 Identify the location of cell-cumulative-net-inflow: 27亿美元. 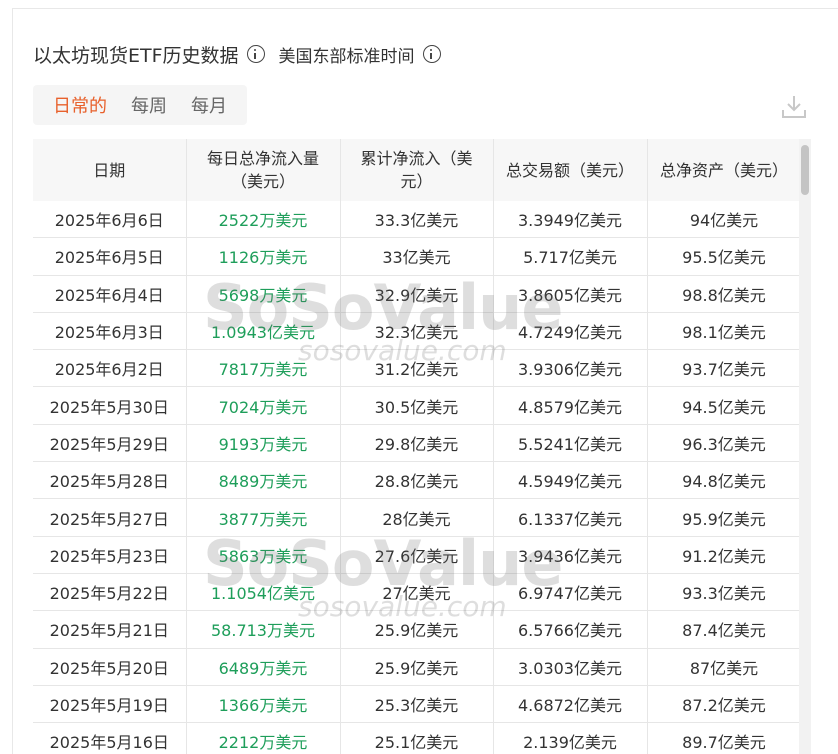
(417, 592).